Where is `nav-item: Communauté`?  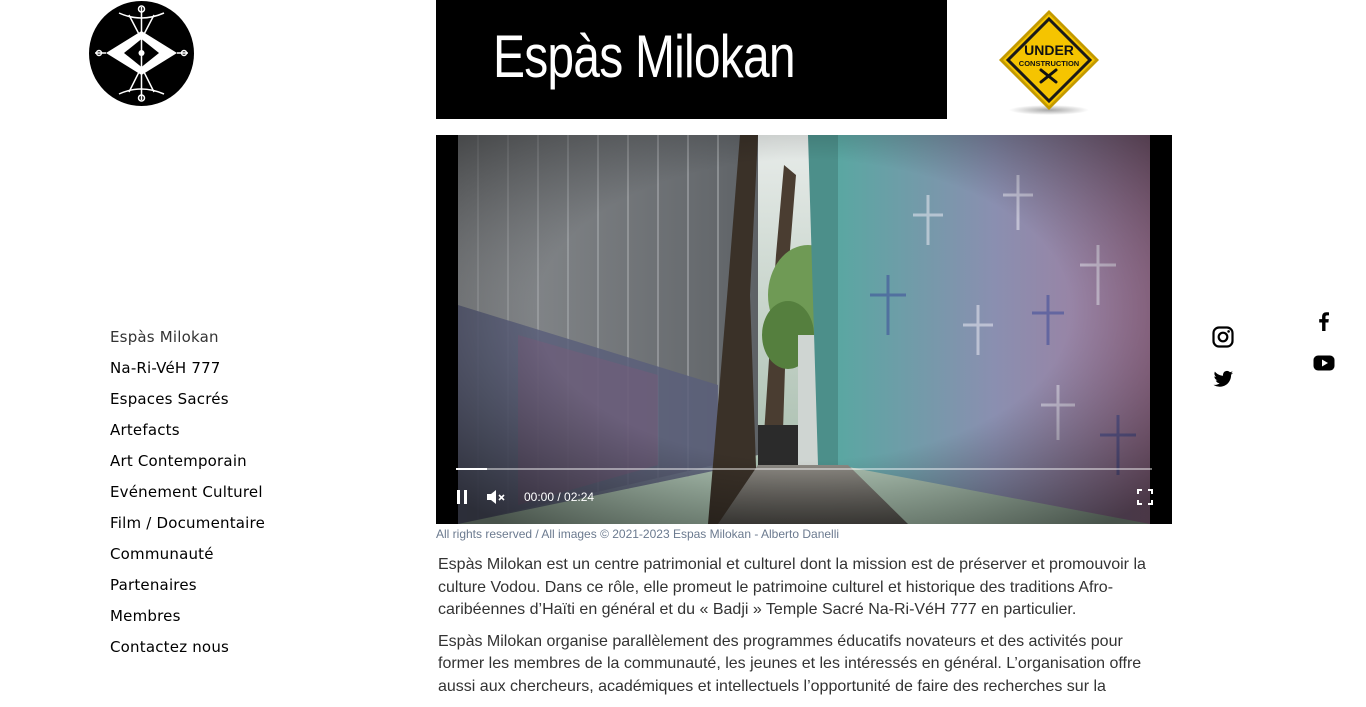
nav-item: Communauté is located at coordinates (187, 559).